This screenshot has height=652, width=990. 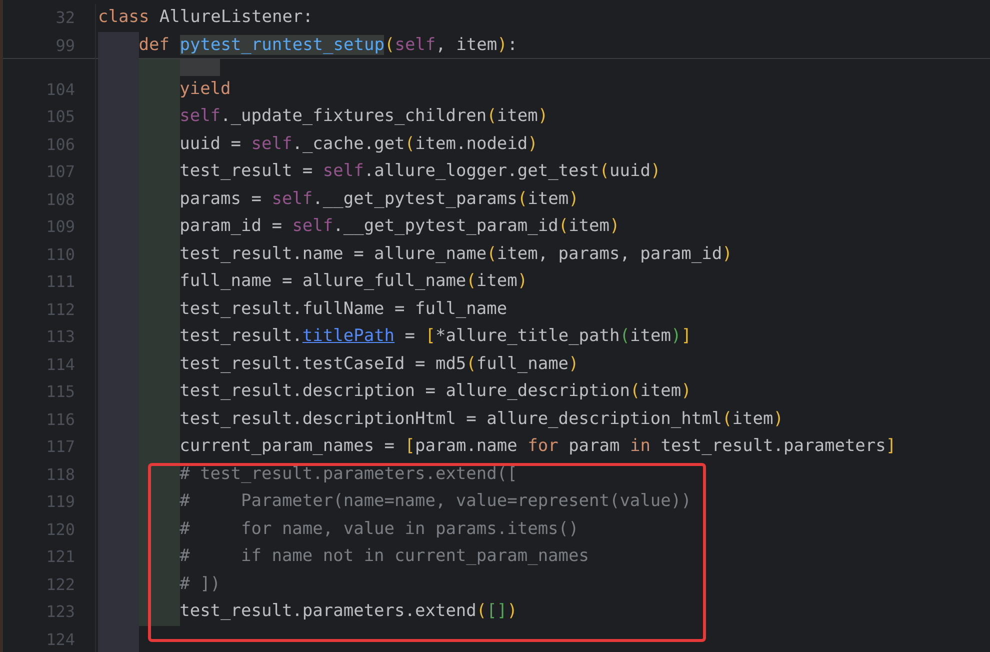 I want to click on code-line: # ]), so click(x=200, y=584).